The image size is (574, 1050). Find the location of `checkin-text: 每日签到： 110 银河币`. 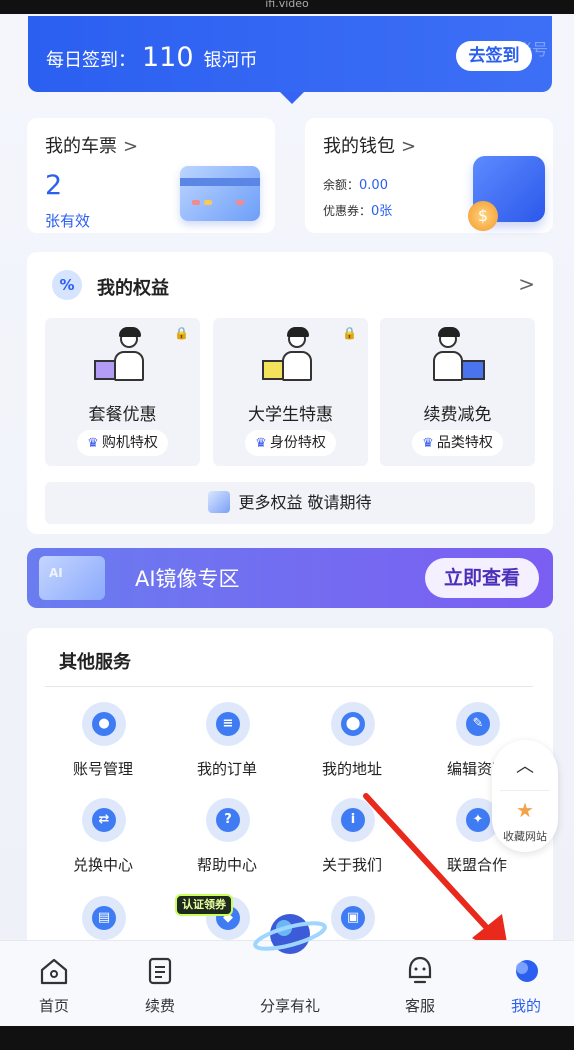

checkin-text: 每日签到： 110 银河币 is located at coordinates (152, 57).